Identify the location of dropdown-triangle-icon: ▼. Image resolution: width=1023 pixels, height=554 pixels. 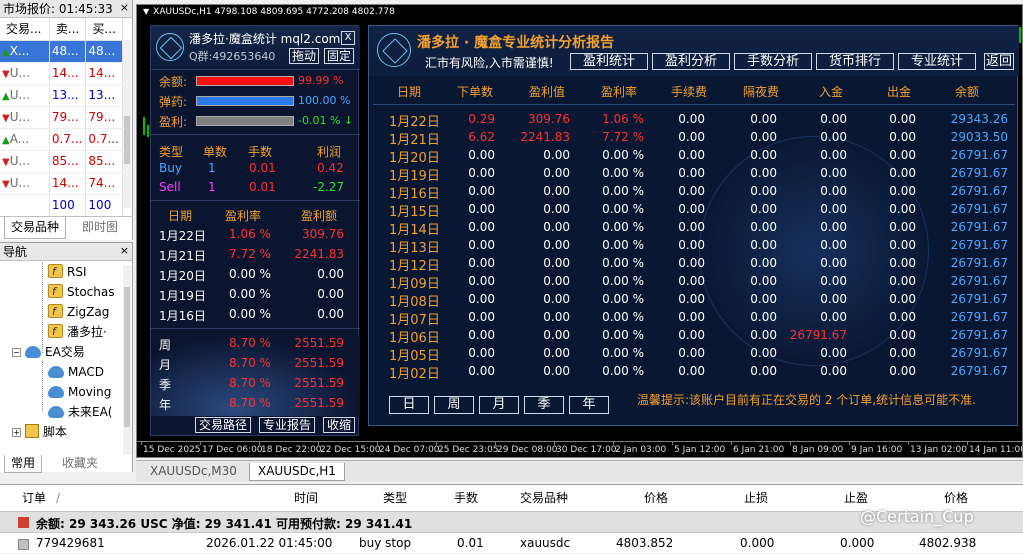
(146, 11).